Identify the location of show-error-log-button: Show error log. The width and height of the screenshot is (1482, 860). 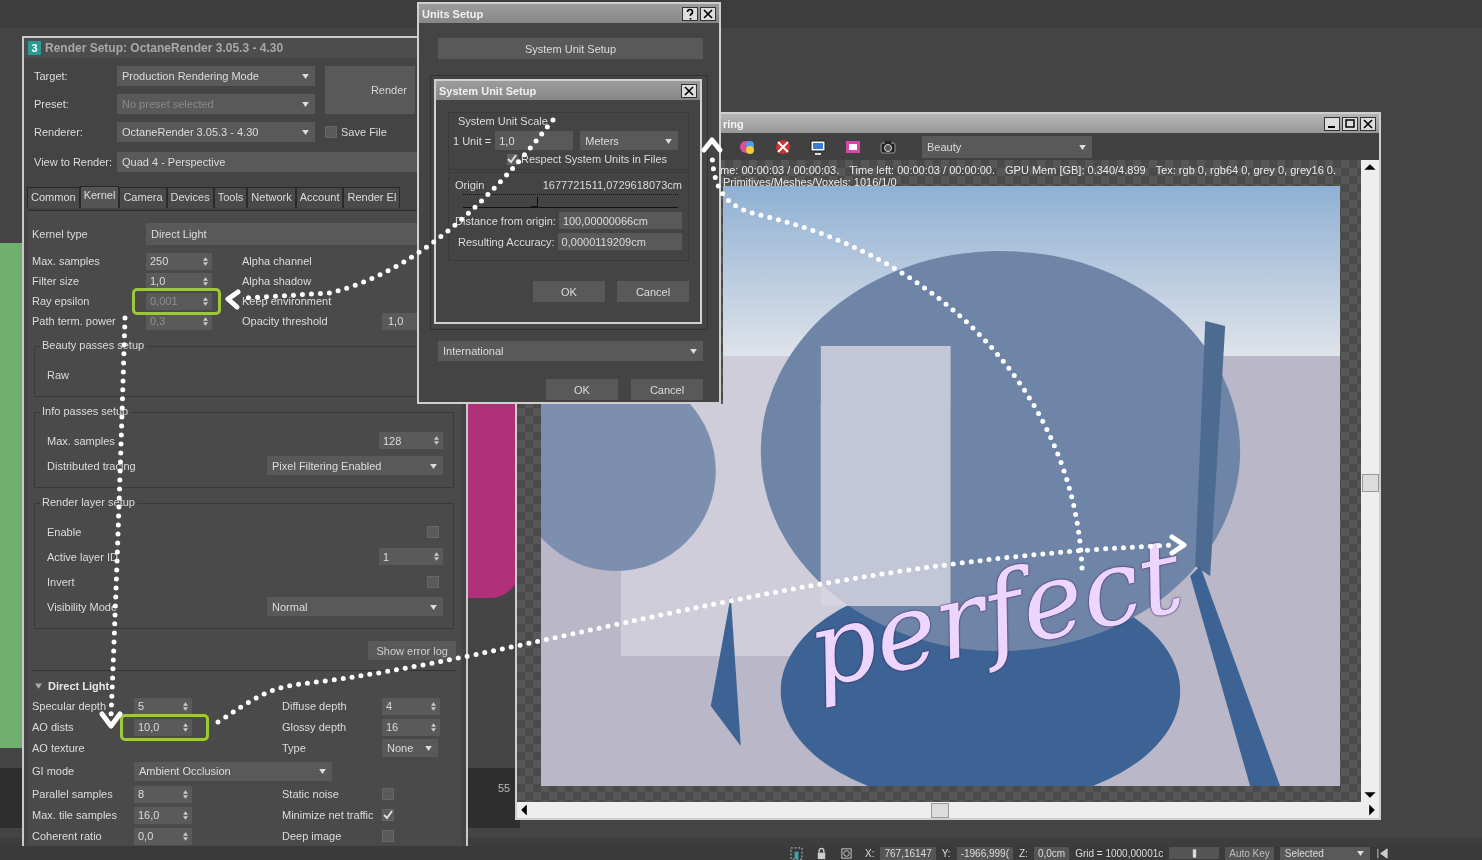
(412, 650).